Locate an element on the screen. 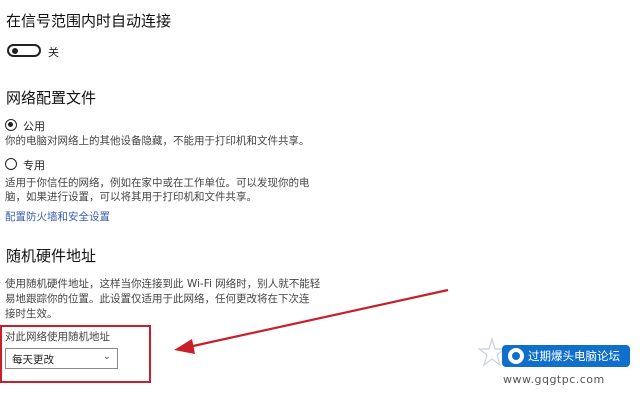 The width and height of the screenshot is (640, 399). public-description: 你的电脑对网络上的其他设备隐藏，不能用于打印机和文件共享。 is located at coordinates (157, 141).